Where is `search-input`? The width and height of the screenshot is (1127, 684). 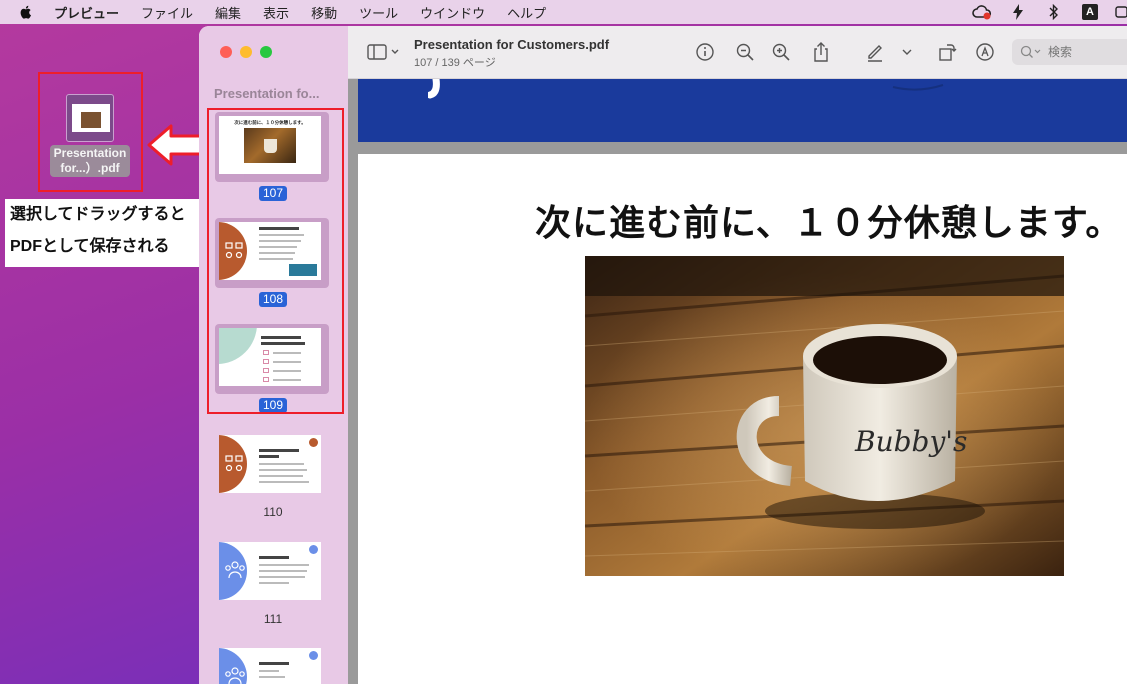
search-input is located at coordinates (1087, 52).